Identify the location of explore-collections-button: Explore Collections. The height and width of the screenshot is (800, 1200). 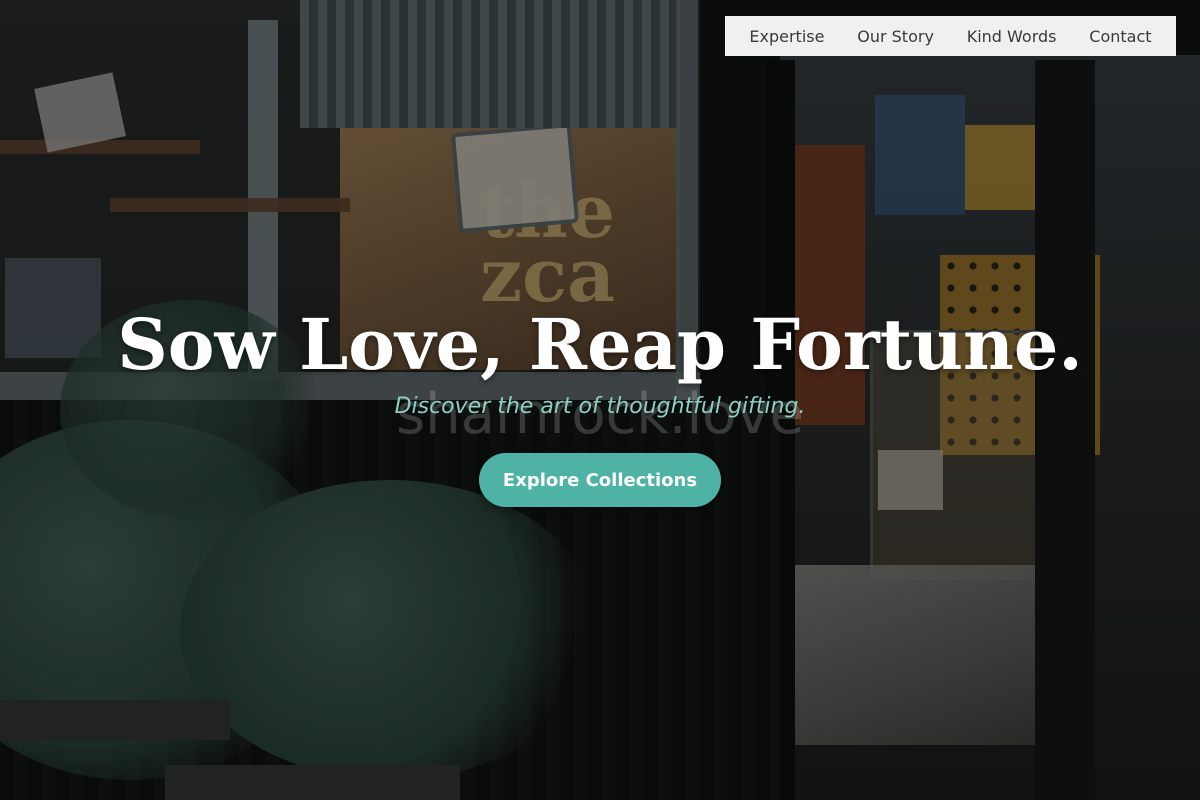
(600, 480).